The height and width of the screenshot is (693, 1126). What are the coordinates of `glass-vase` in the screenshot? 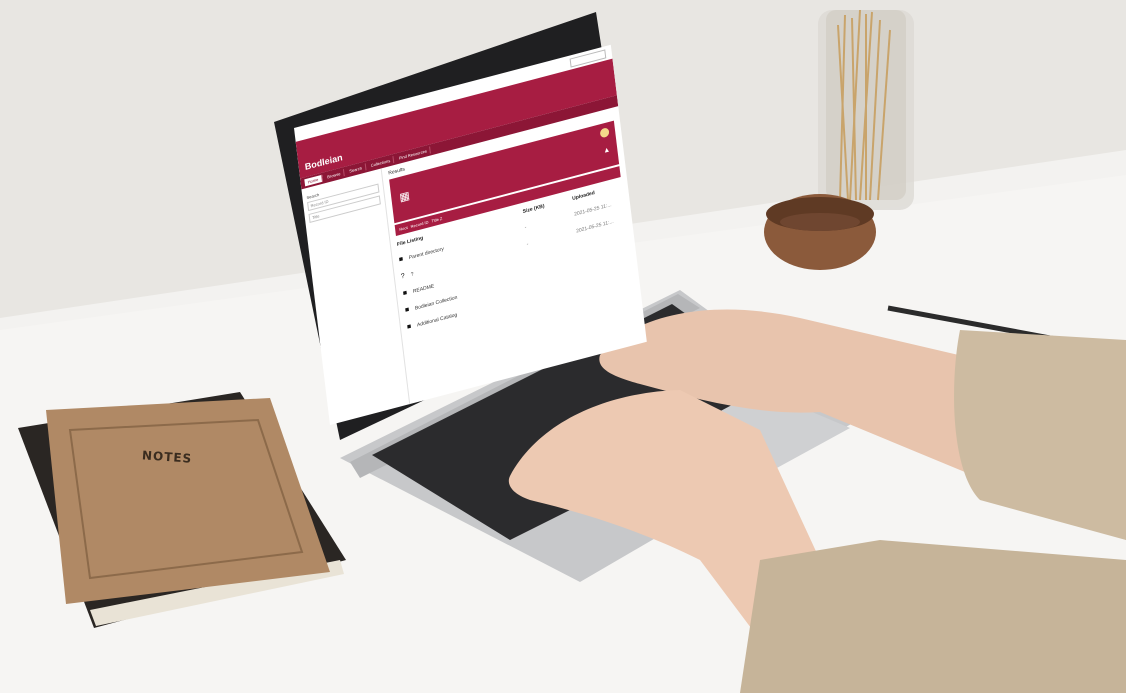 It's located at (866, 109).